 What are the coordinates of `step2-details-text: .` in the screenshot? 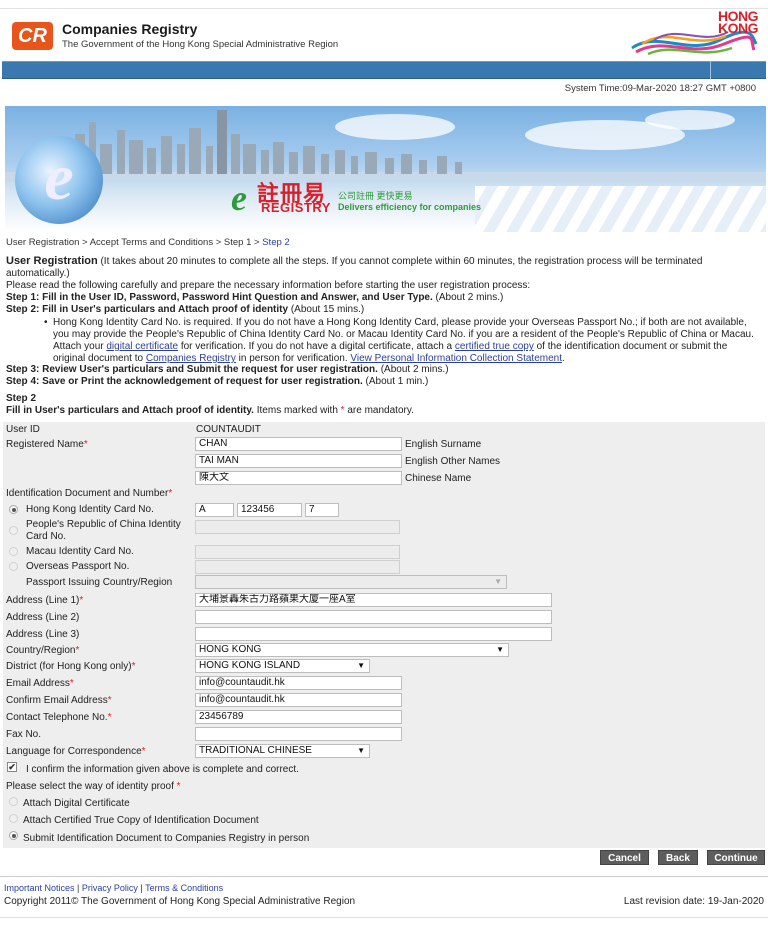 It's located at (563, 358).